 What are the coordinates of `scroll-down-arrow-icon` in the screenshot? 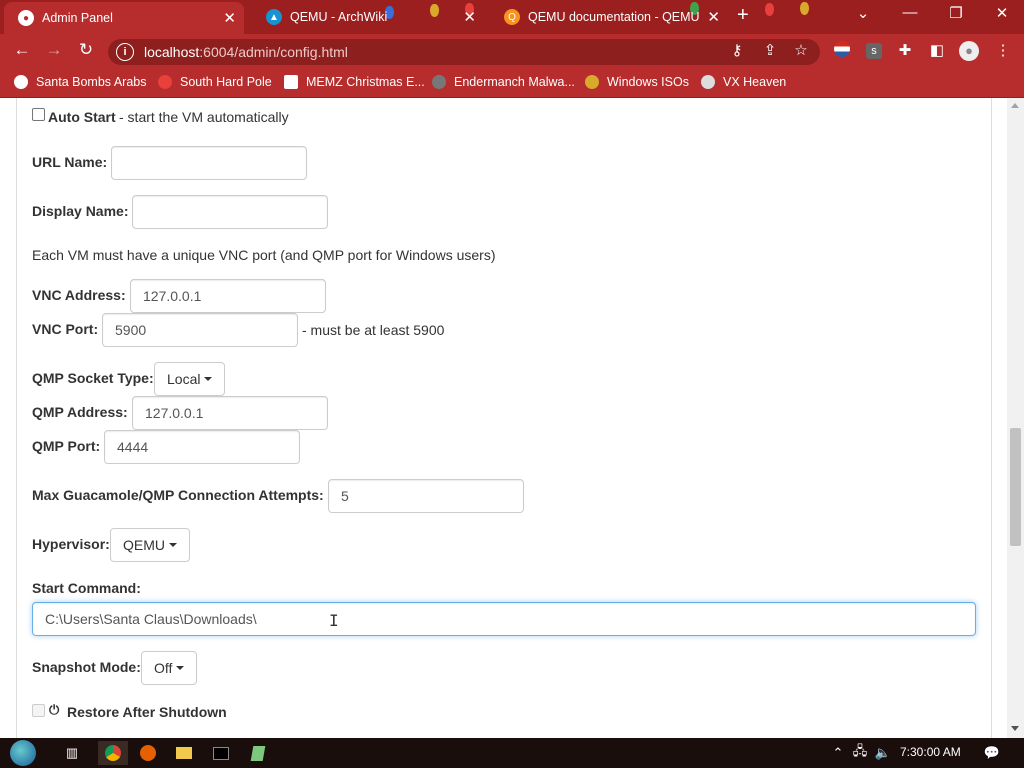 It's located at (1015, 728).